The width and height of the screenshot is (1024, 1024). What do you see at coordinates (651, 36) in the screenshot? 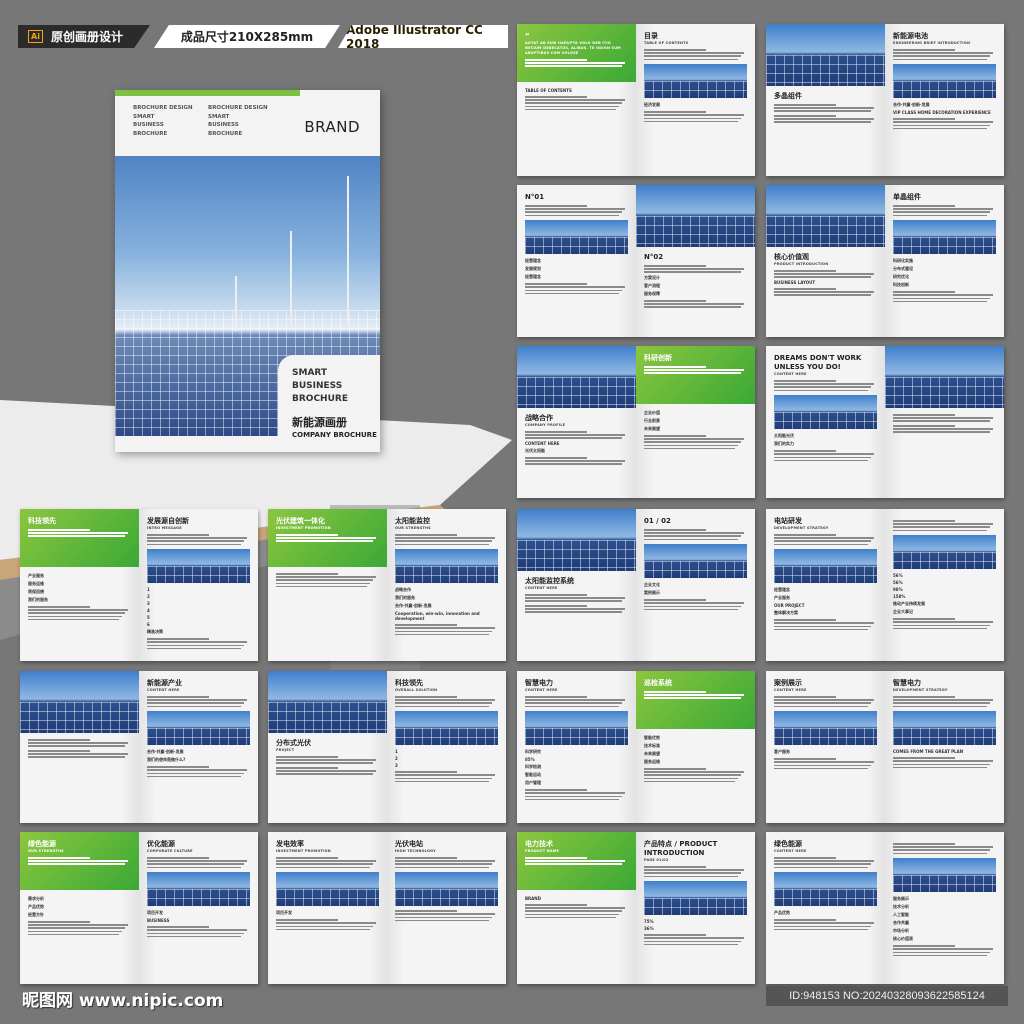
I see `page-title: 目录` at bounding box center [651, 36].